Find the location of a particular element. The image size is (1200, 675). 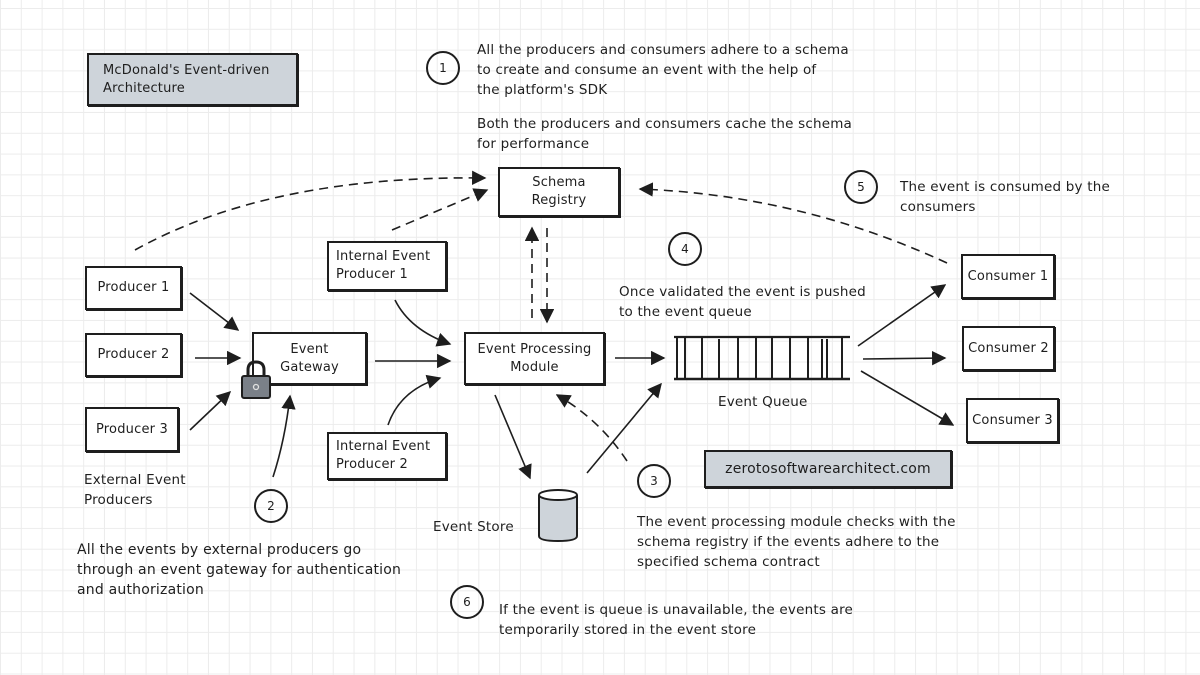

producer-1-node: Producer 1 is located at coordinates (133, 288).